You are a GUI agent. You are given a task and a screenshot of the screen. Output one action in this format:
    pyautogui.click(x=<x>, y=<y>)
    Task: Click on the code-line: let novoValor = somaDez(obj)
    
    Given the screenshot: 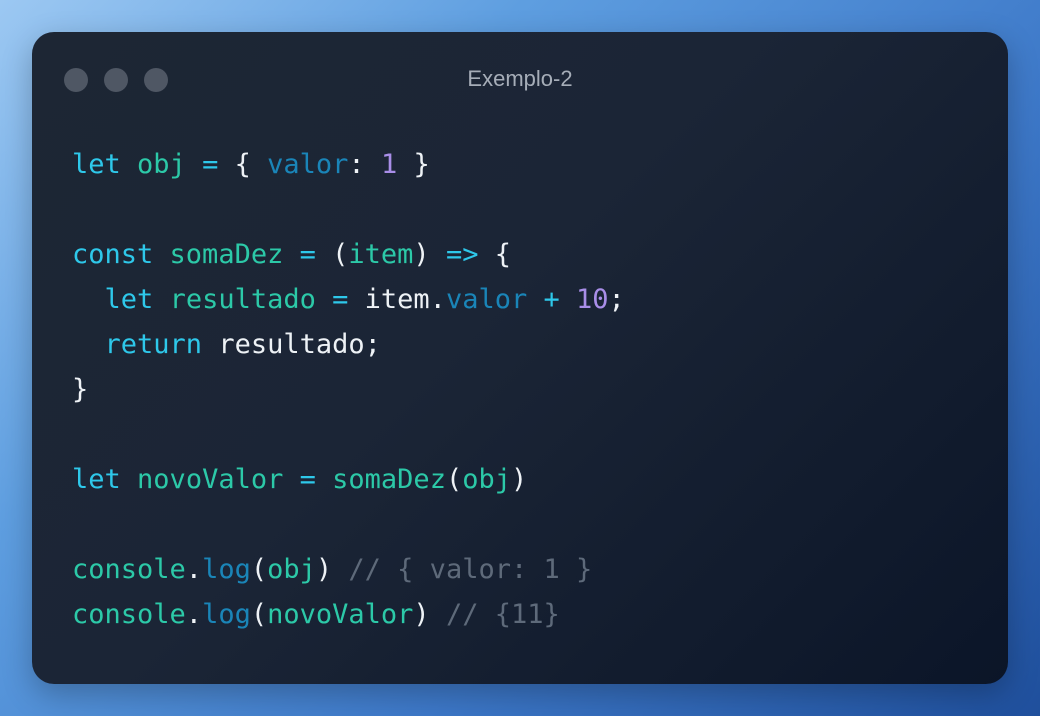 What is the action you would take?
    pyautogui.click(x=348, y=479)
    